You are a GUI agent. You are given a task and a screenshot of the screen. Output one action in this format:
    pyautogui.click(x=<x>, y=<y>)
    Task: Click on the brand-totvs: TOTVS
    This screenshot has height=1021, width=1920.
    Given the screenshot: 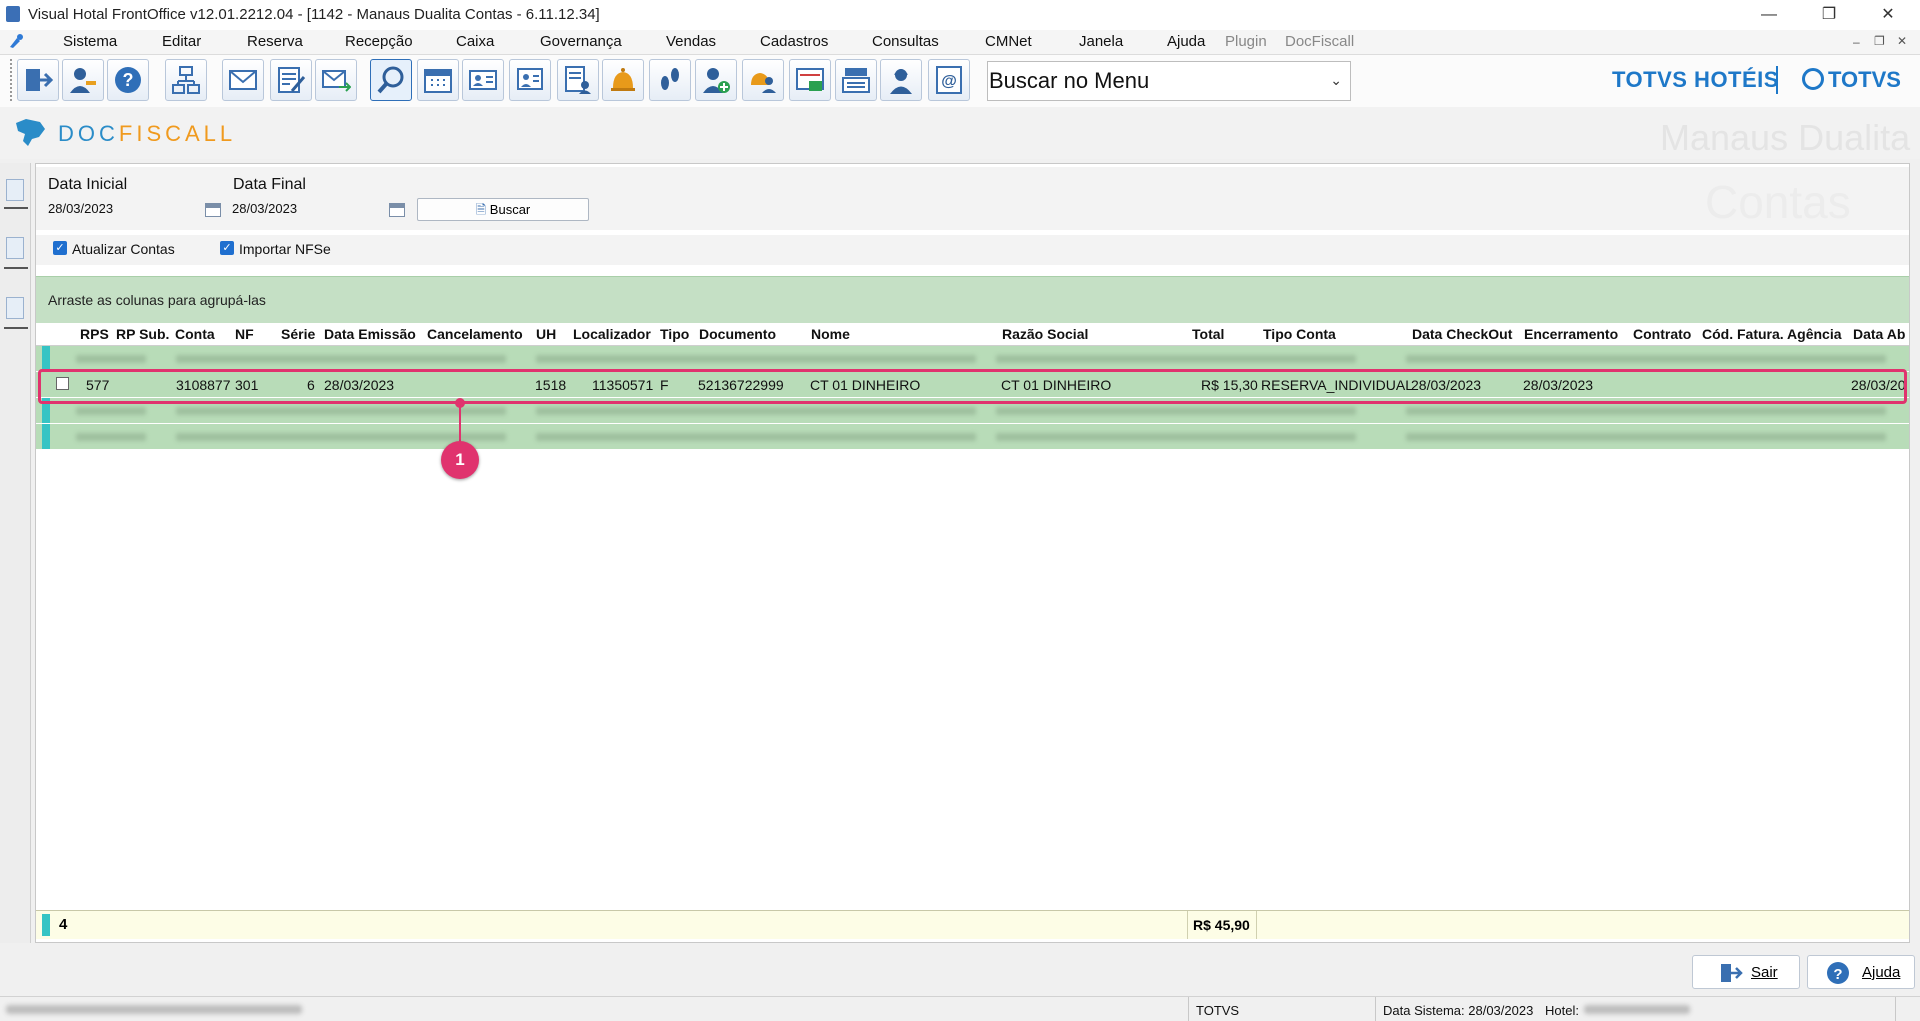 What is the action you would take?
    pyautogui.click(x=1864, y=79)
    